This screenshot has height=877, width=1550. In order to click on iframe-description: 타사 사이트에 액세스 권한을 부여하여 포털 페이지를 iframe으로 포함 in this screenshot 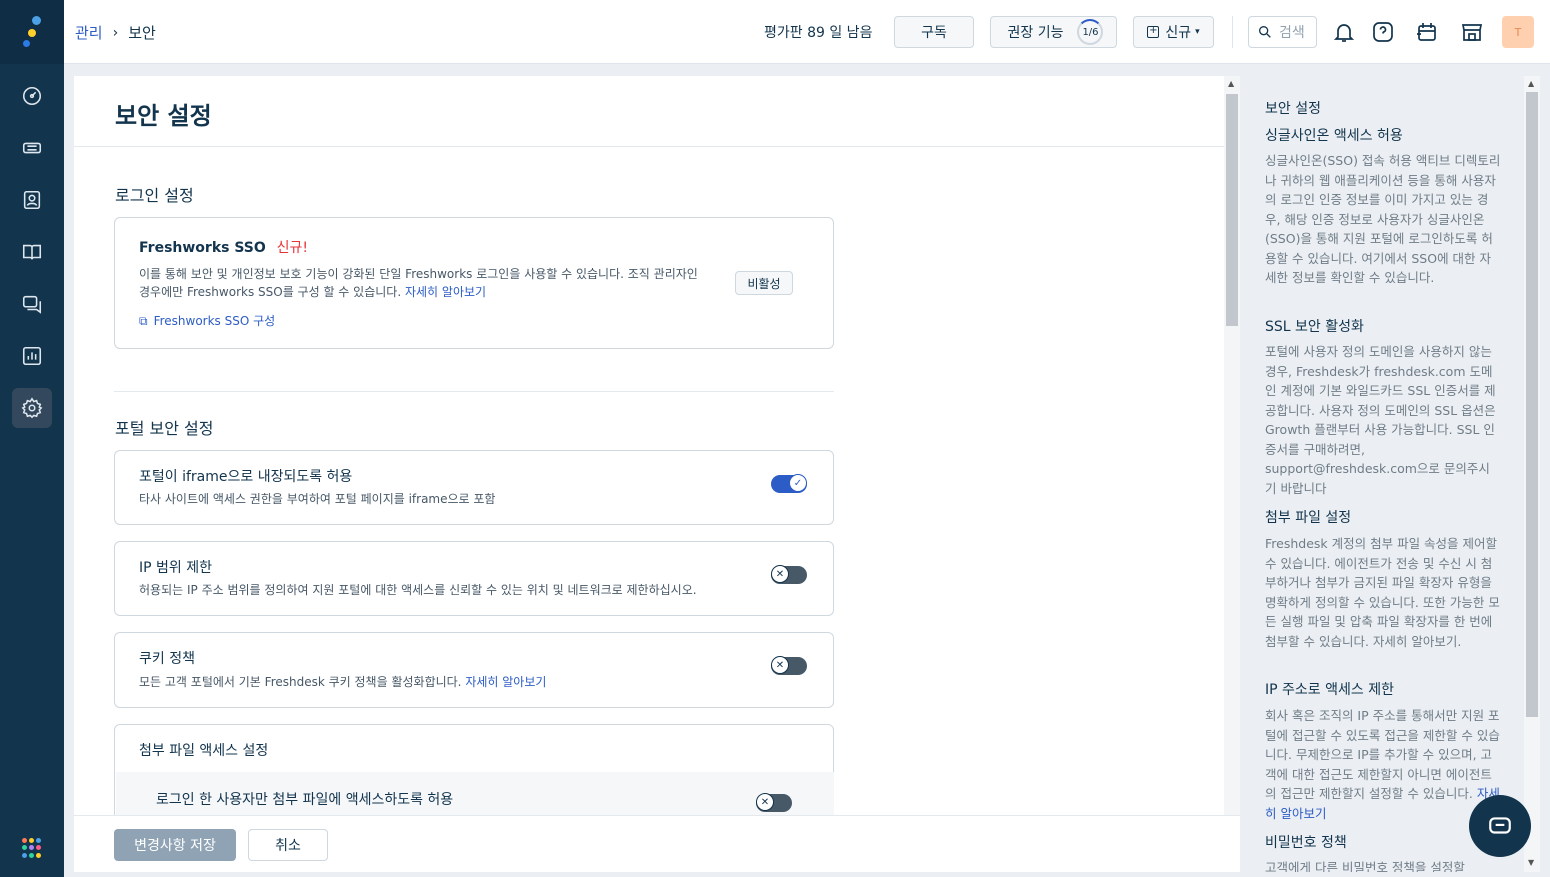, I will do `click(317, 499)`.